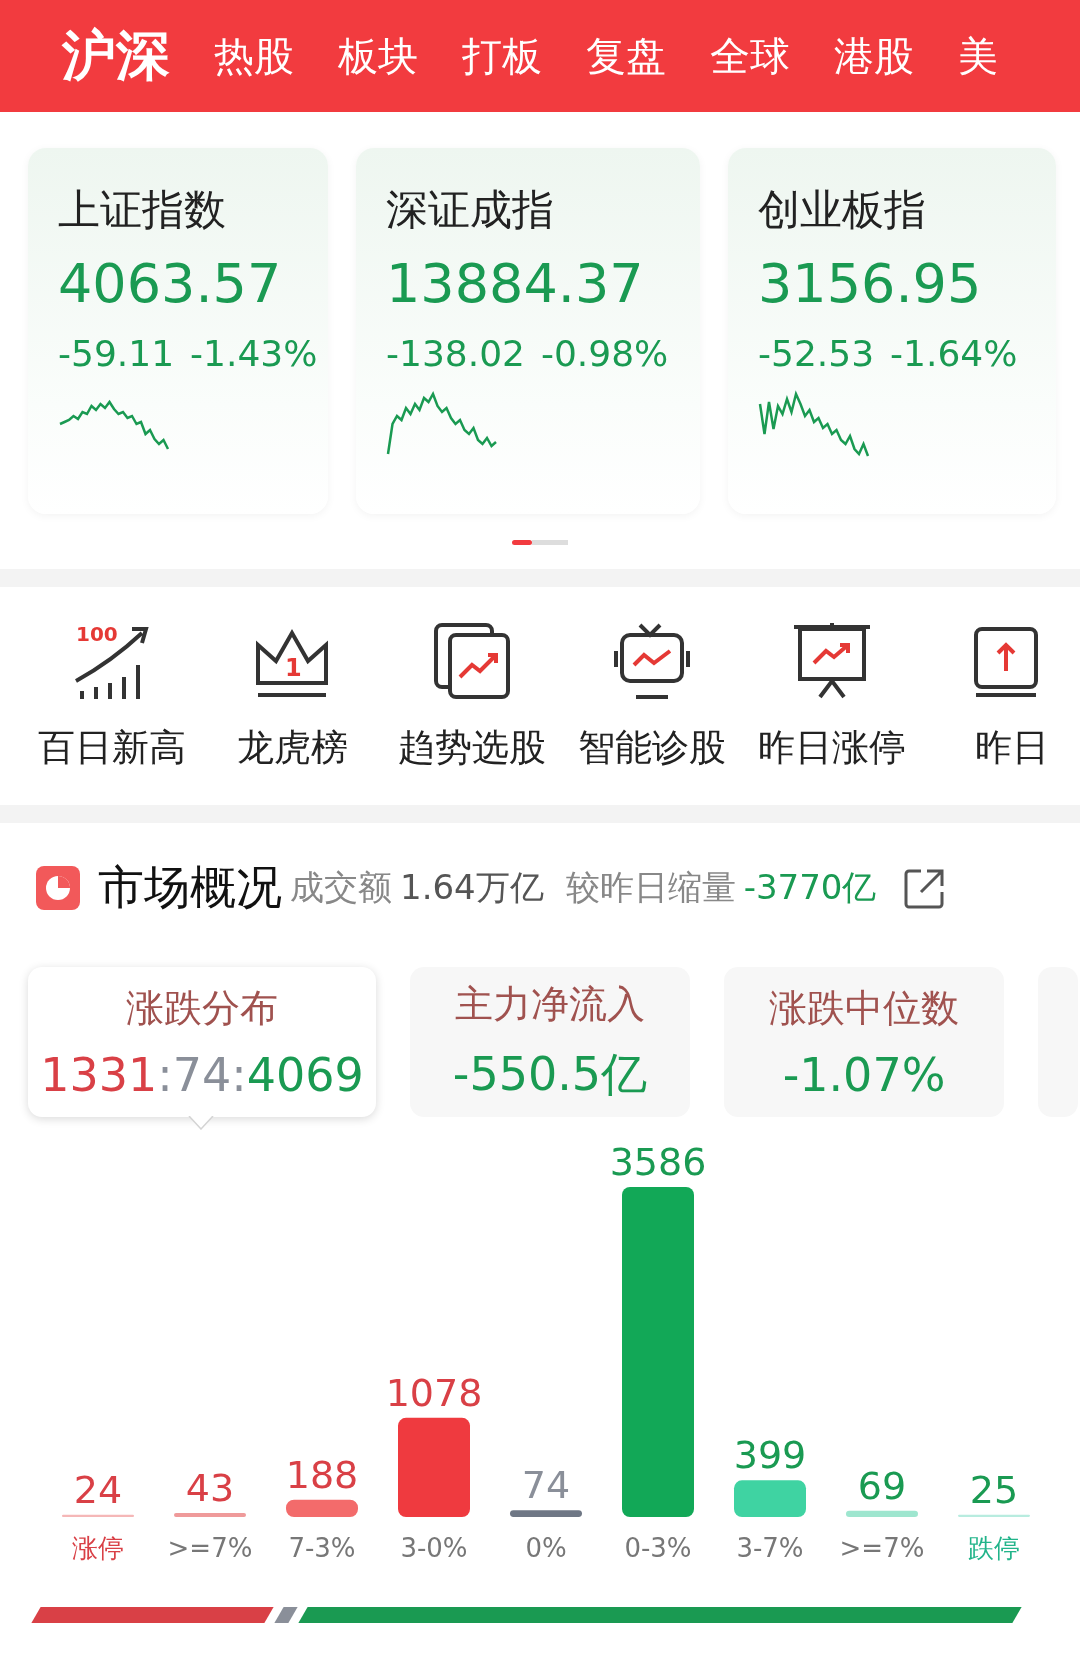 This screenshot has width=1080, height=1676. I want to click on bar-value: 3586, so click(658, 1165).